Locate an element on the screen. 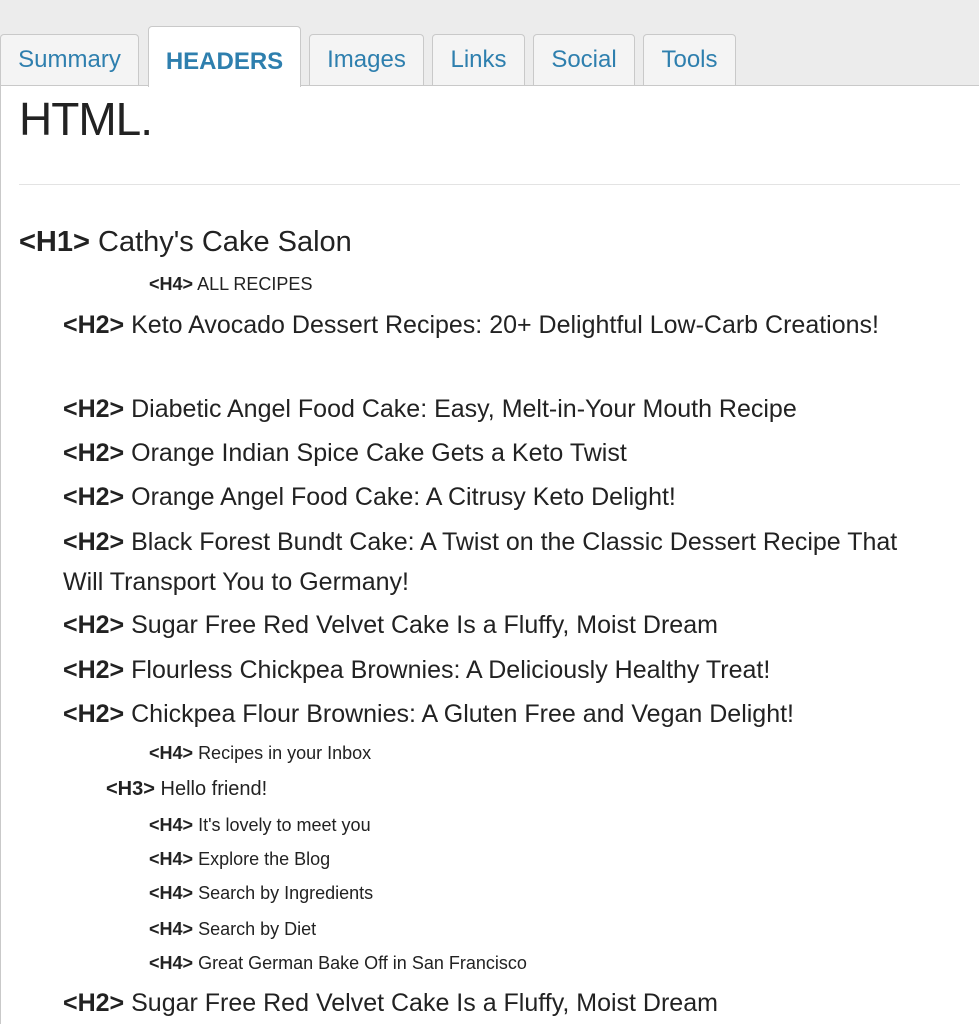 The width and height of the screenshot is (979, 1024). header-h4: <H4> Explore the Blog is located at coordinates (239, 859).